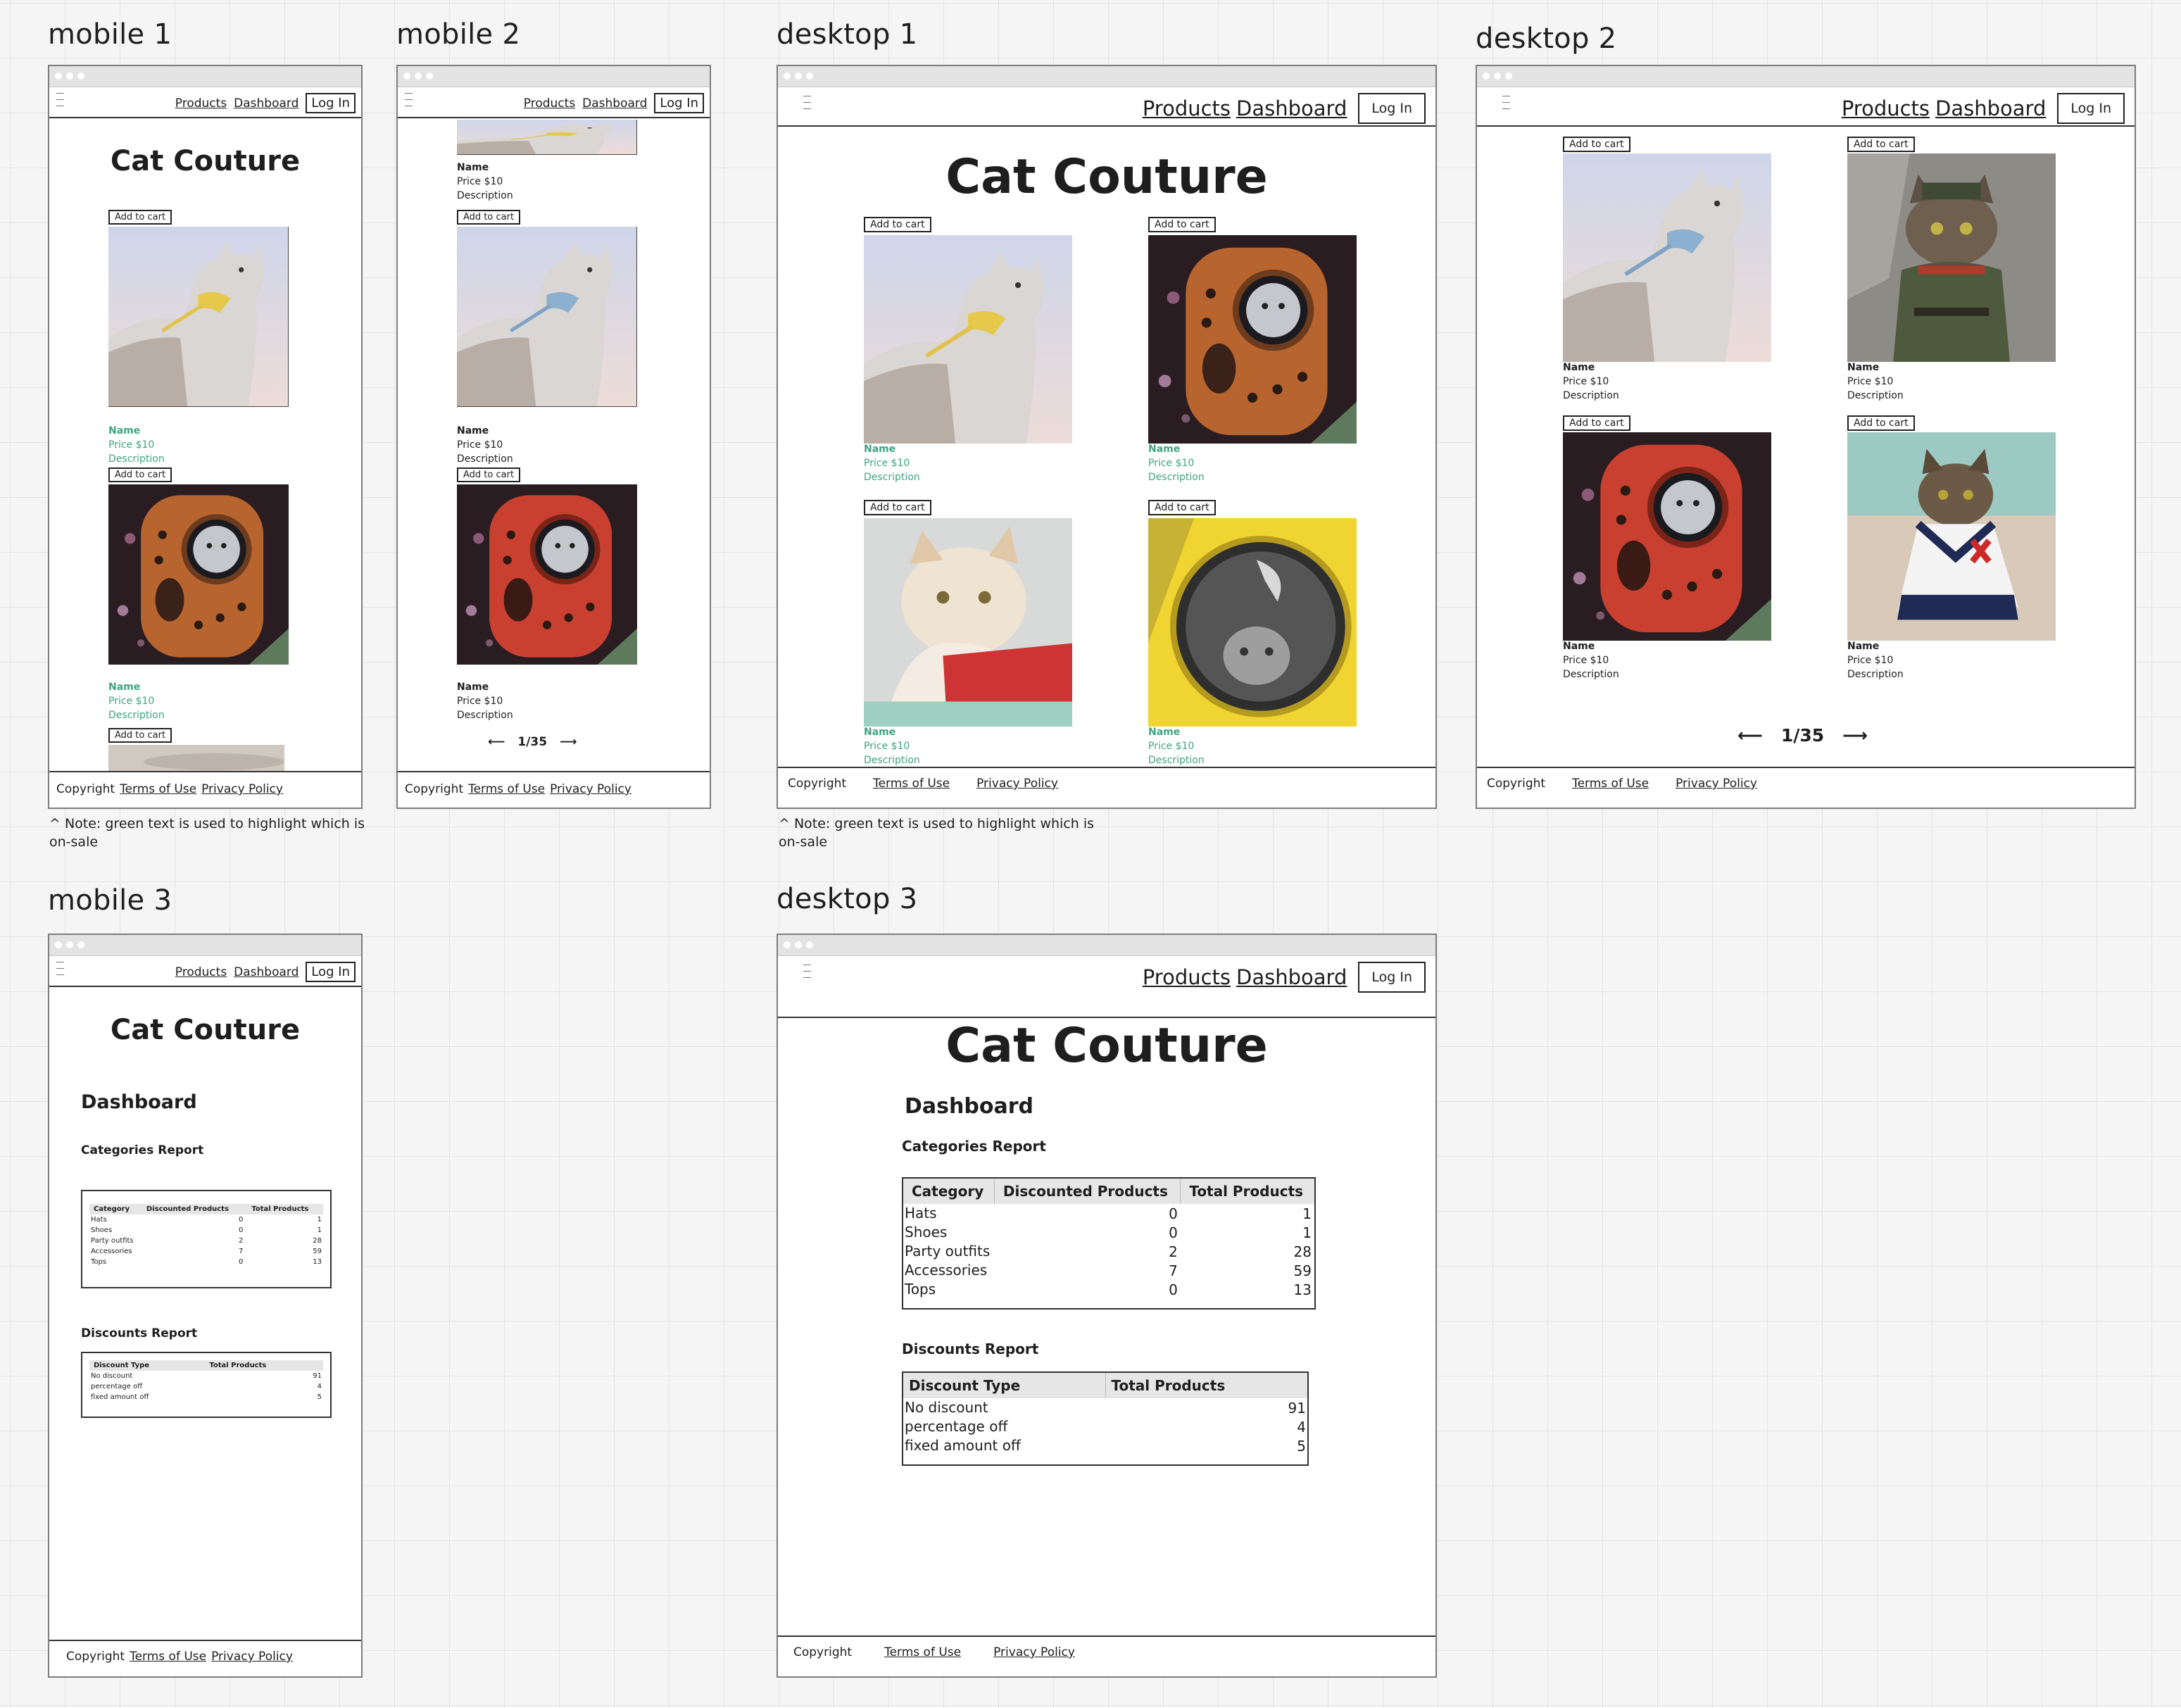 The image size is (2181, 1708). I want to click on table-cell: Party outfits, so click(948, 1251).